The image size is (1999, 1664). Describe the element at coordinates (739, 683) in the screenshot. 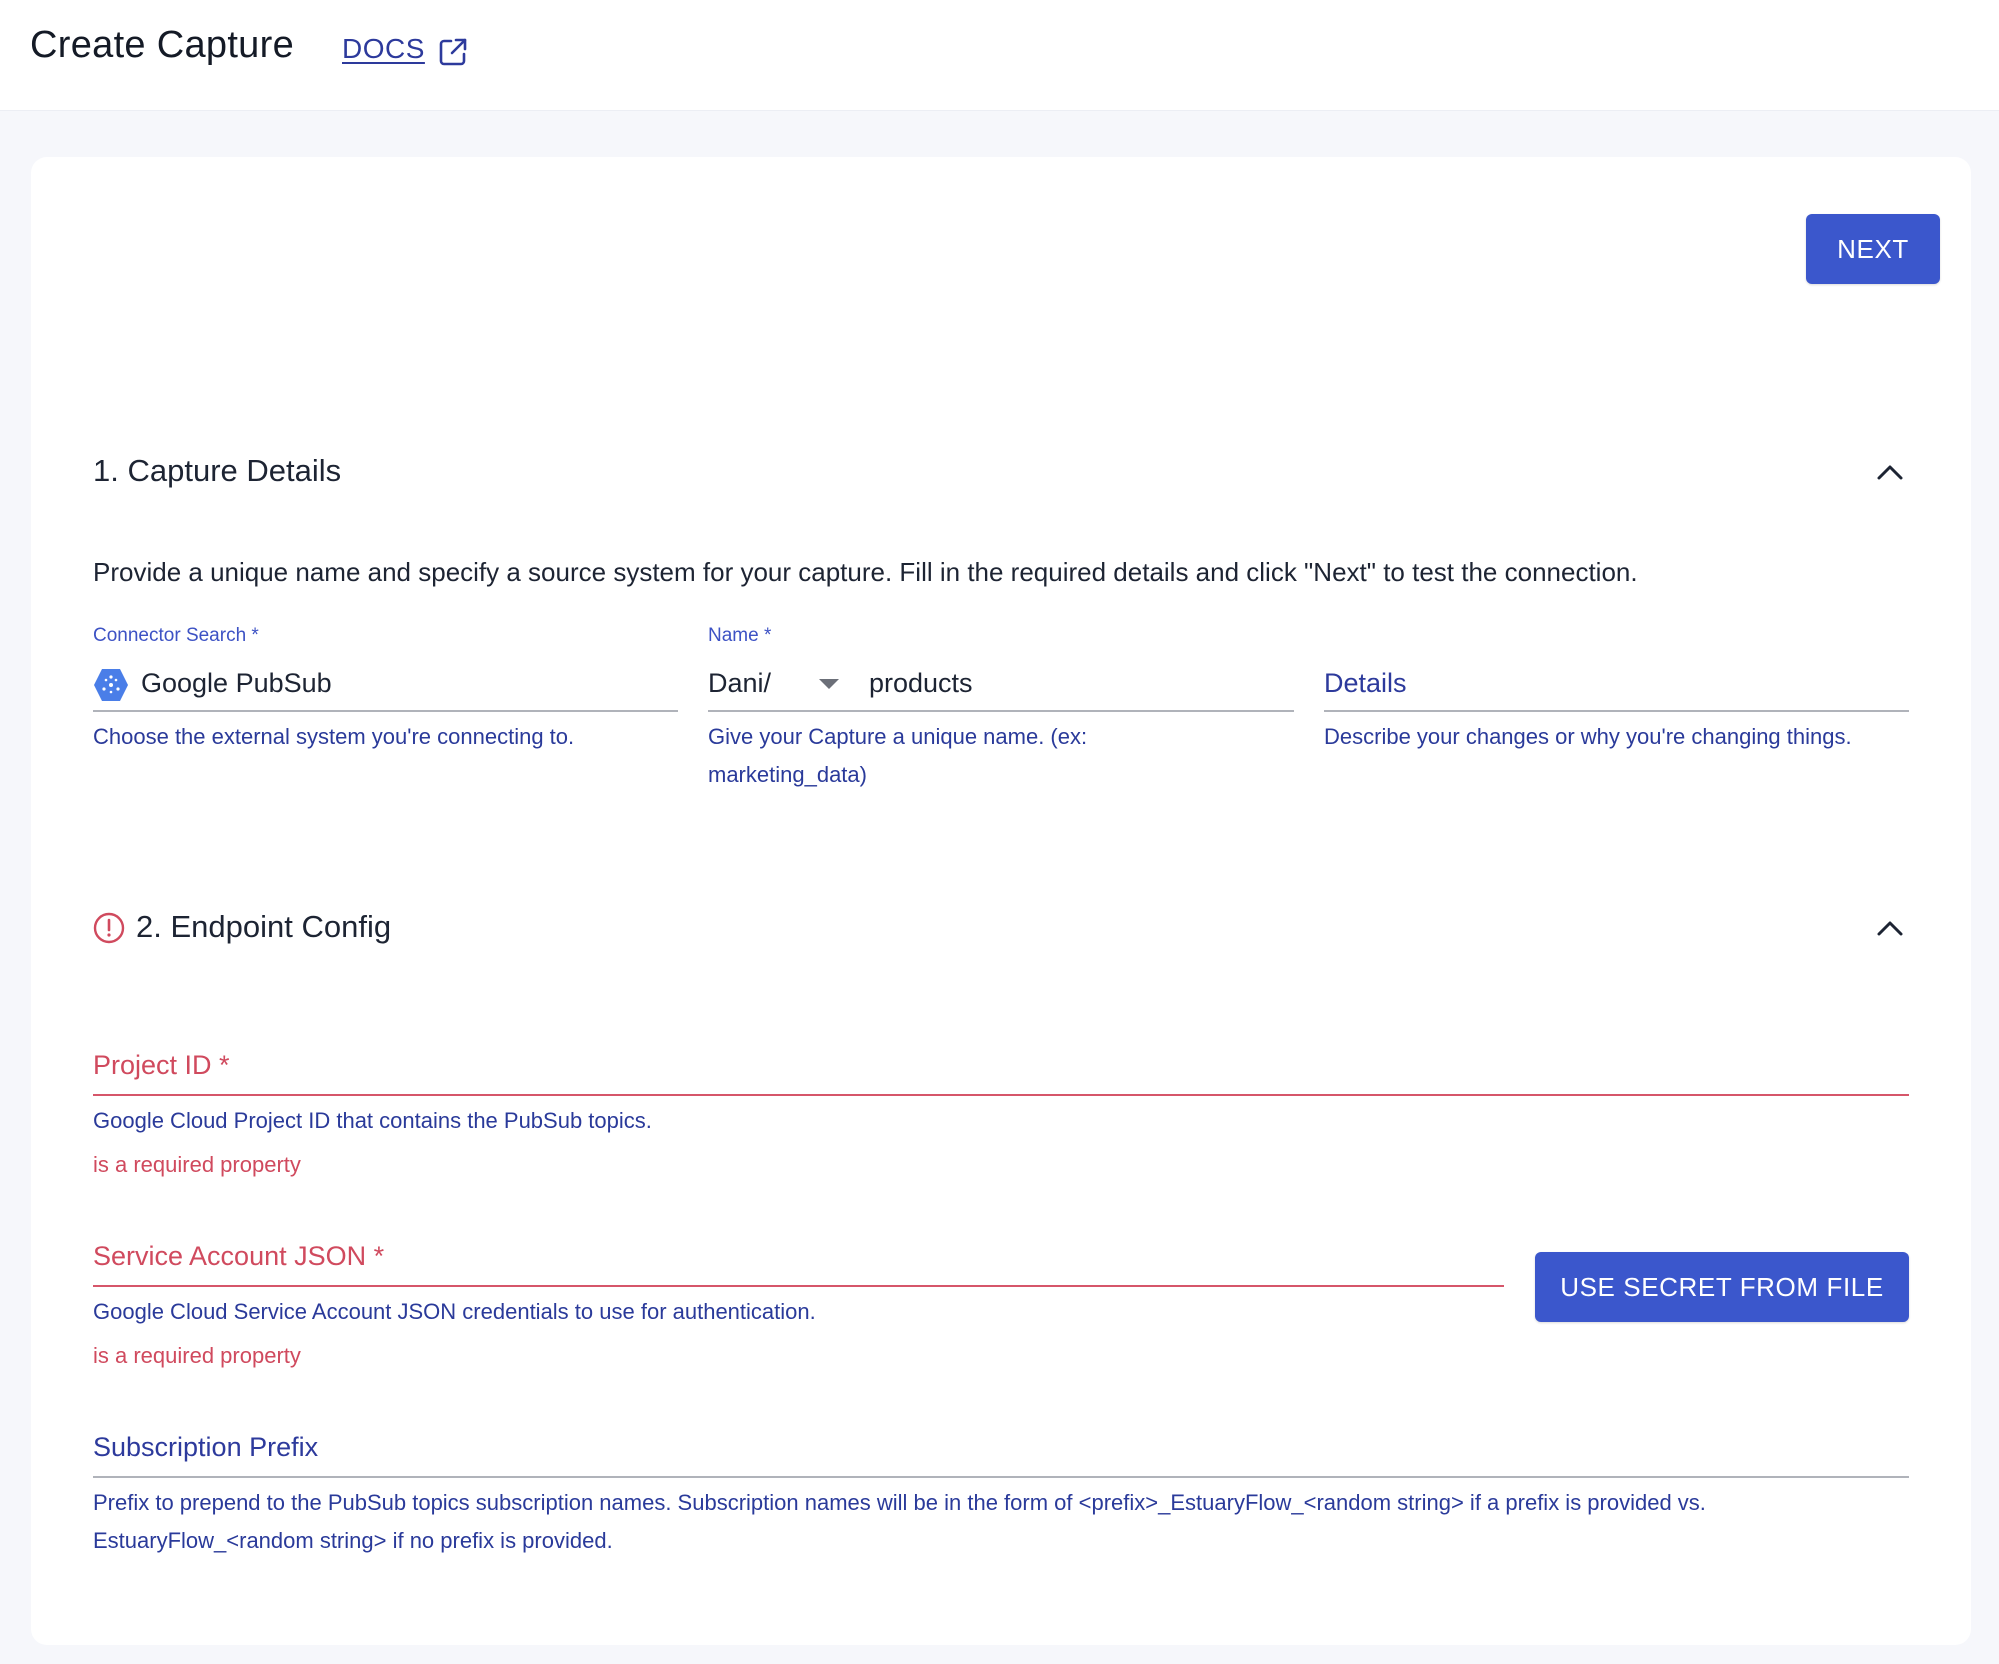

I see `name-prefix-select: Dani/` at that location.